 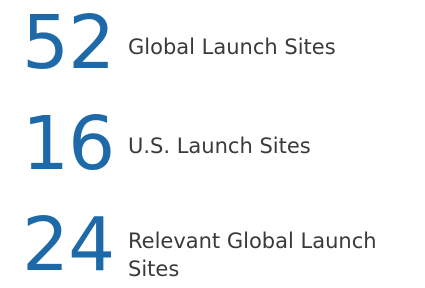 I want to click on stat-label: Relevant Global Launch Sites, so click(x=252, y=255).